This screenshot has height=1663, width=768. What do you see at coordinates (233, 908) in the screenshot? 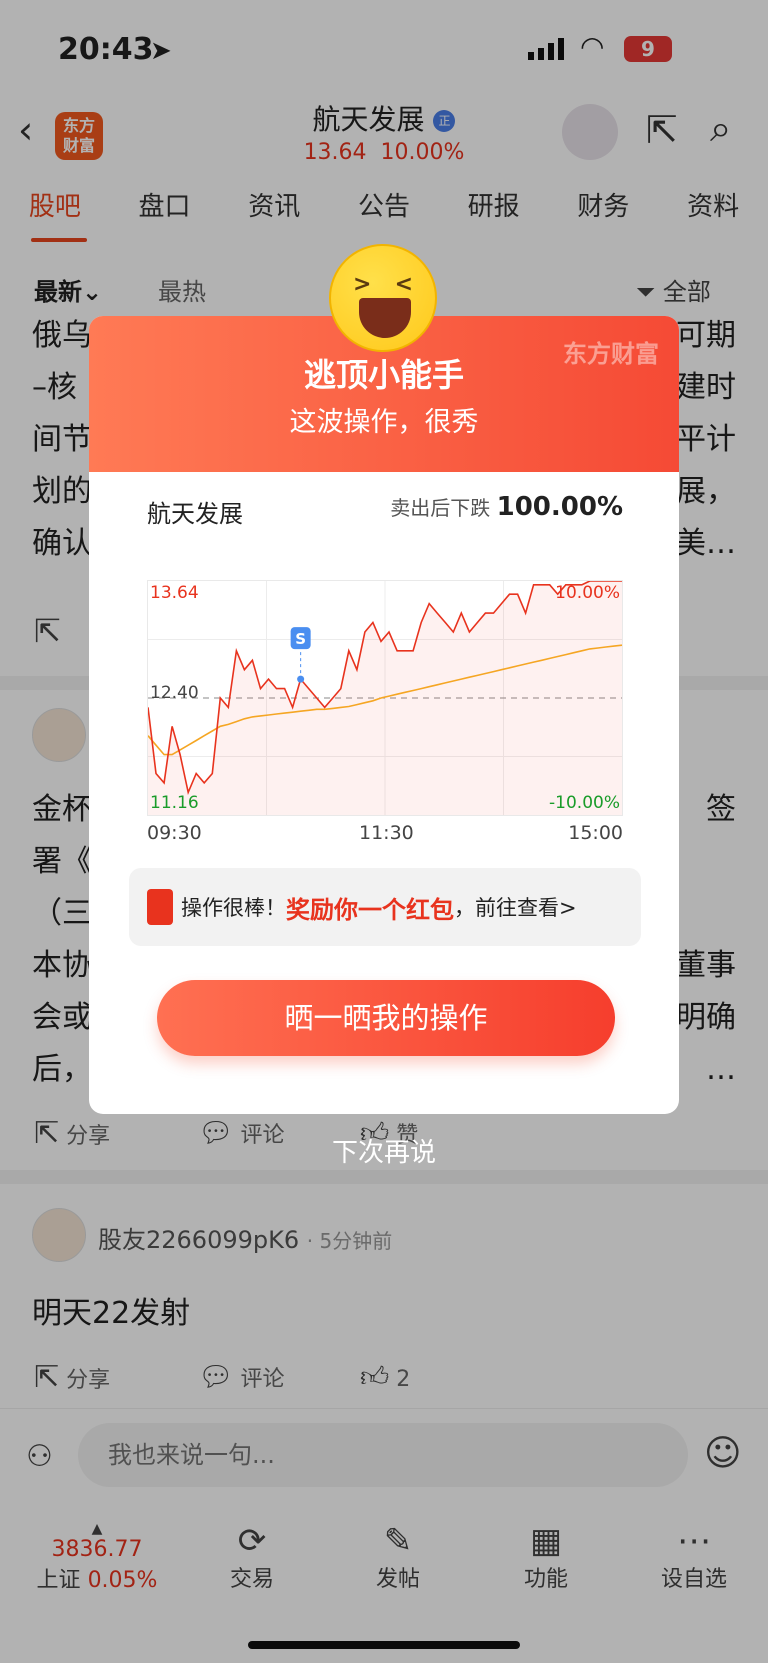
I see `reward-prefix: 操作很棒！` at bounding box center [233, 908].